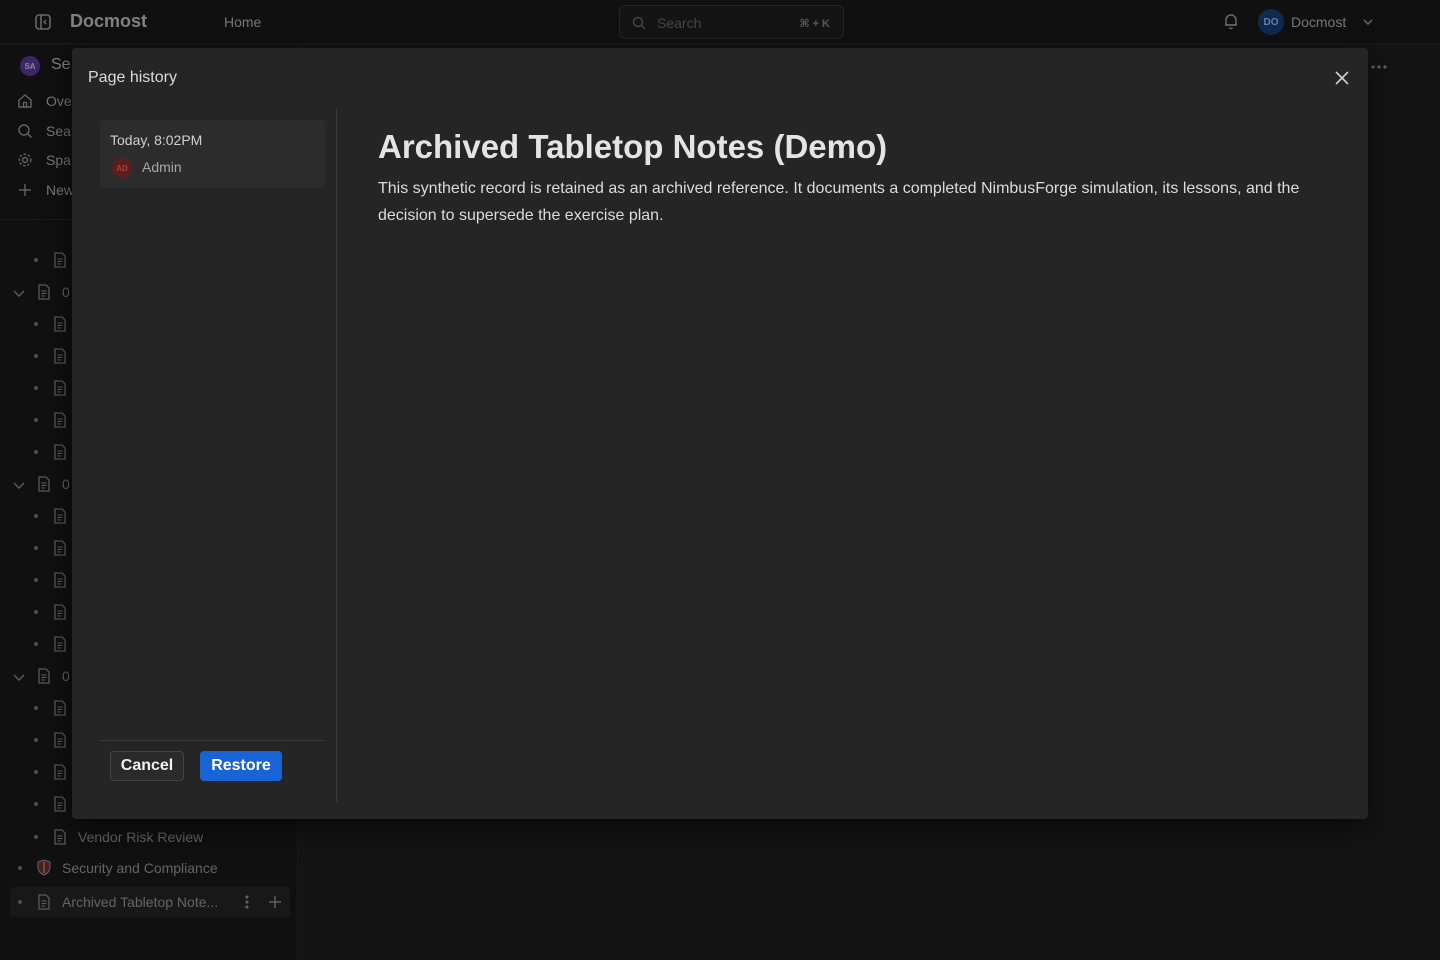 The width and height of the screenshot is (1440, 960). I want to click on avatar: AD, so click(122, 168).